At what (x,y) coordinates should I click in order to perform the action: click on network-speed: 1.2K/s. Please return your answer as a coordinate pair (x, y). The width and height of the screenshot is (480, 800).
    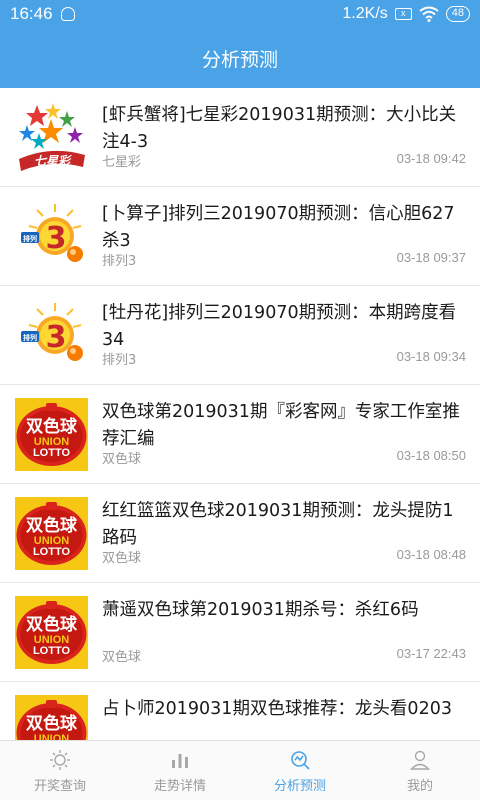
    Looking at the image, I should click on (365, 13).